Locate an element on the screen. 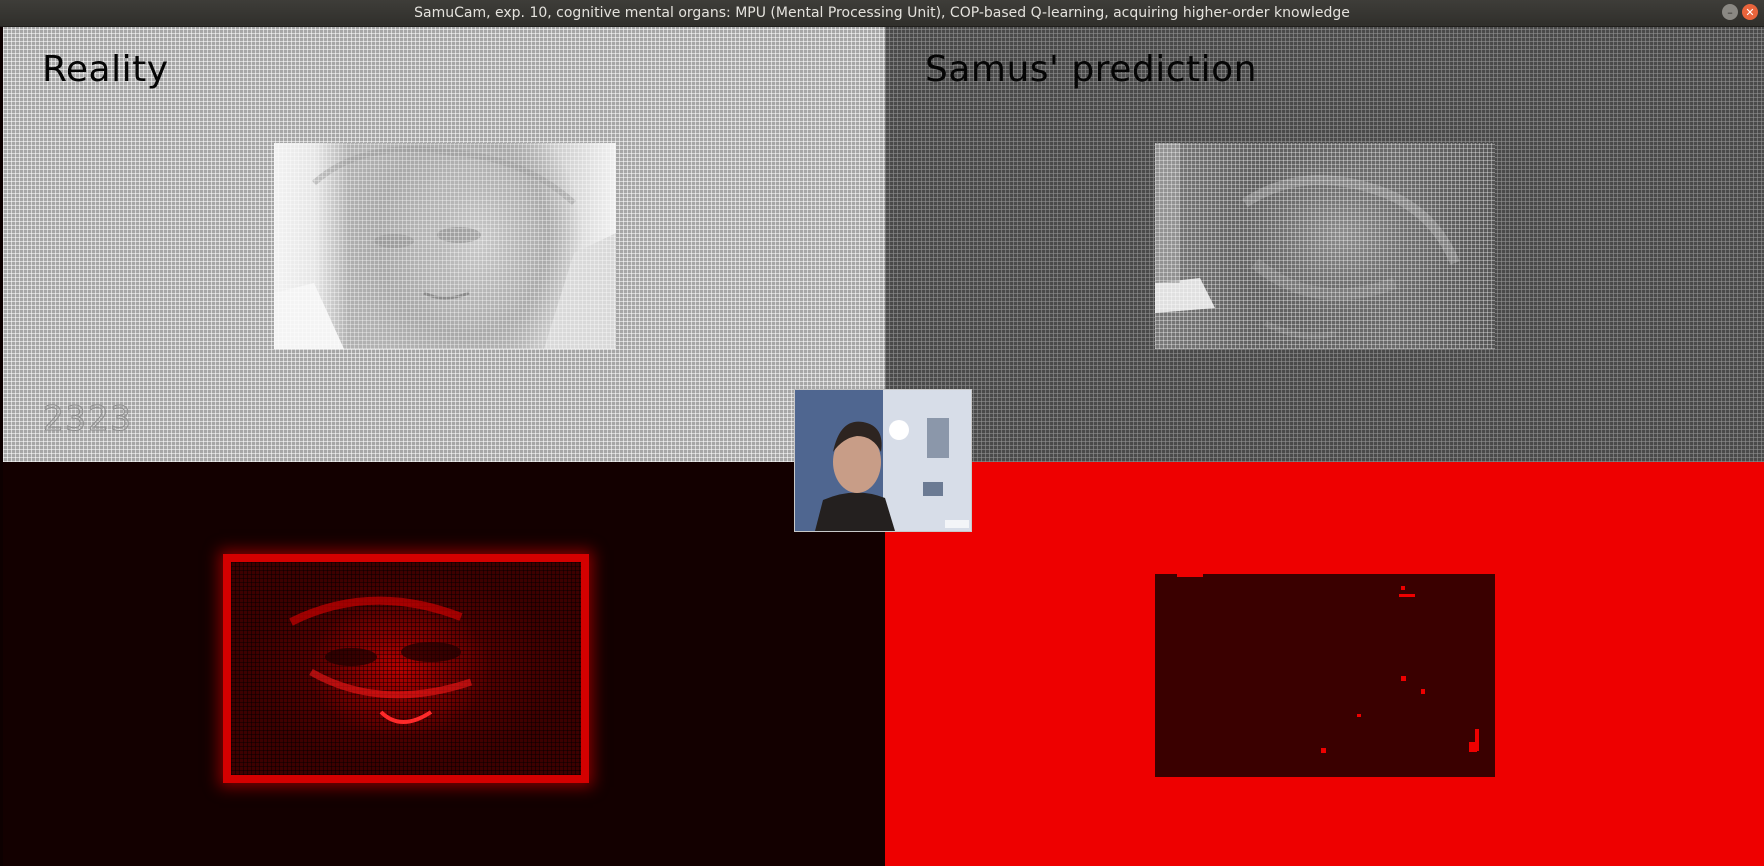 Image resolution: width=1764 pixels, height=866 pixels. prediction-label: Samus' prediction is located at coordinates (1091, 69).